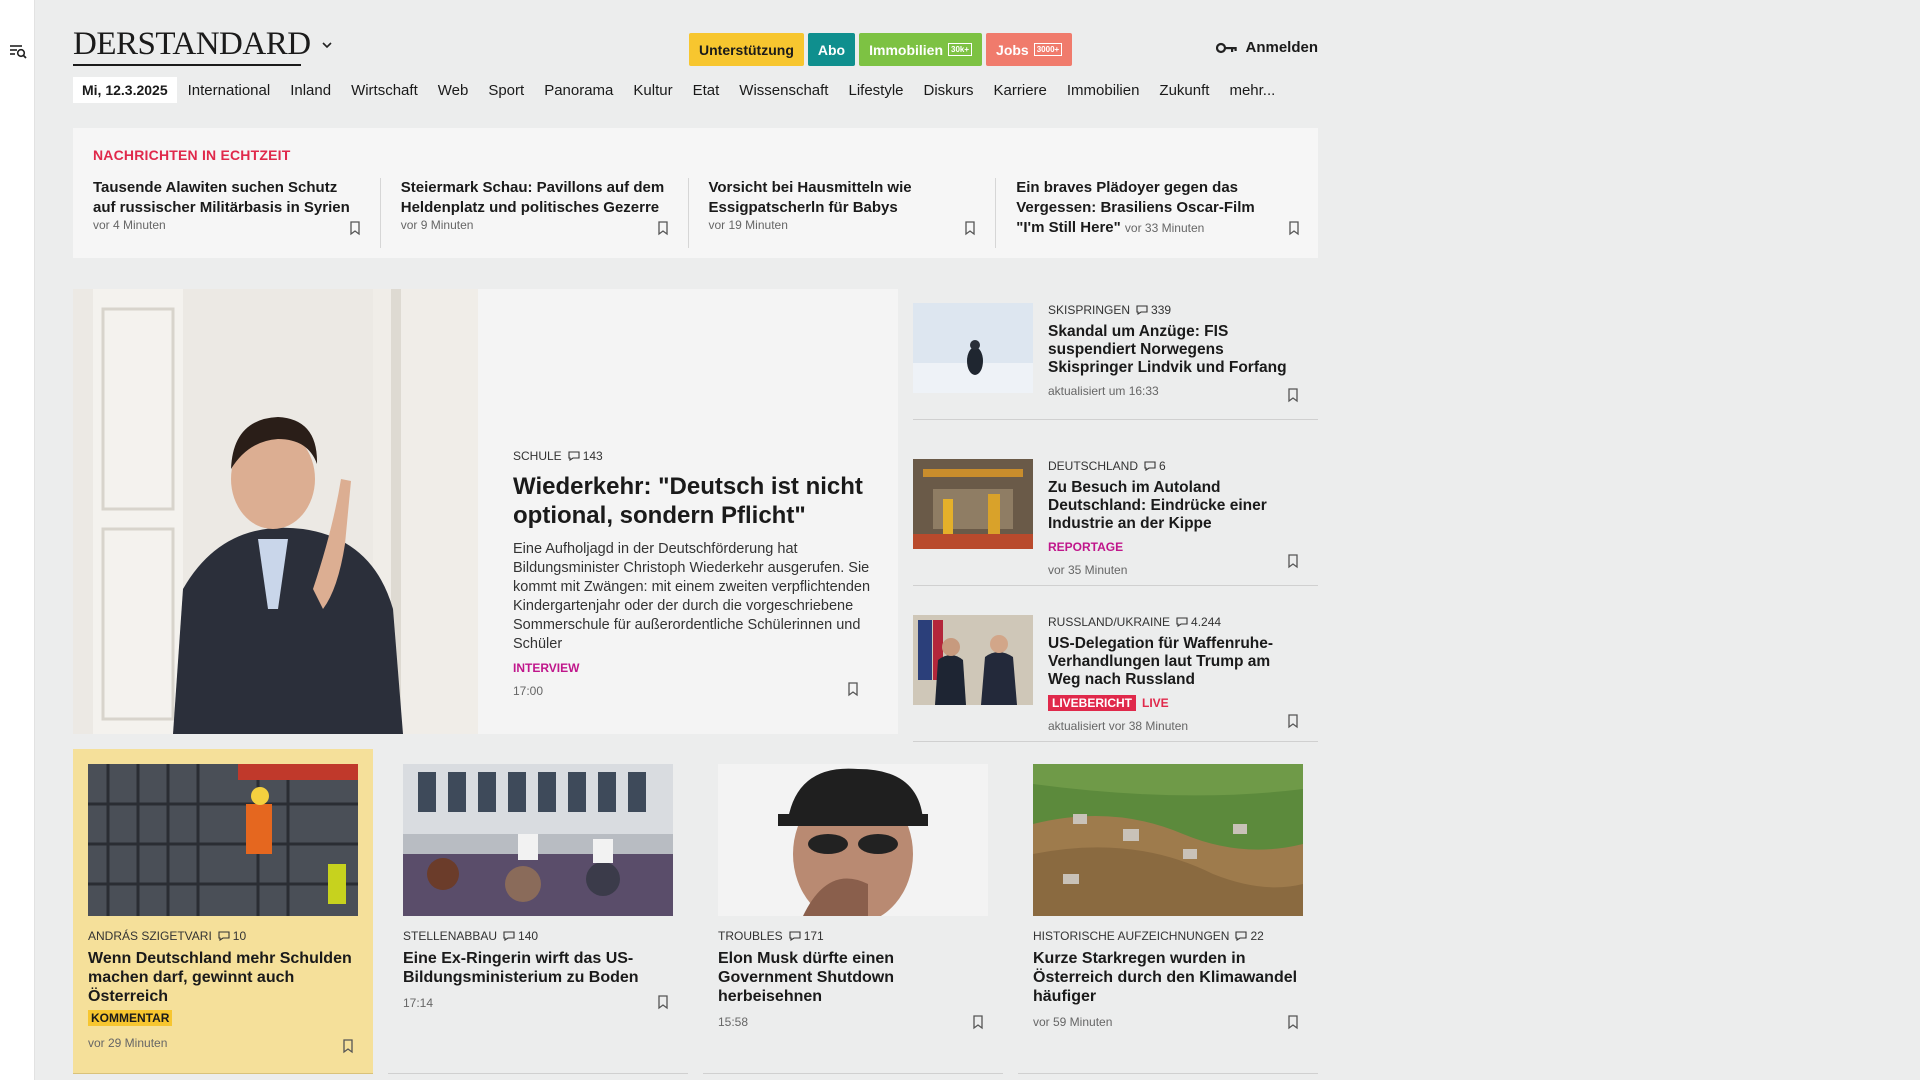 Image resolution: width=1920 pixels, height=1080 pixels. What do you see at coordinates (232, 936) in the screenshot?
I see `comment-count: 10` at bounding box center [232, 936].